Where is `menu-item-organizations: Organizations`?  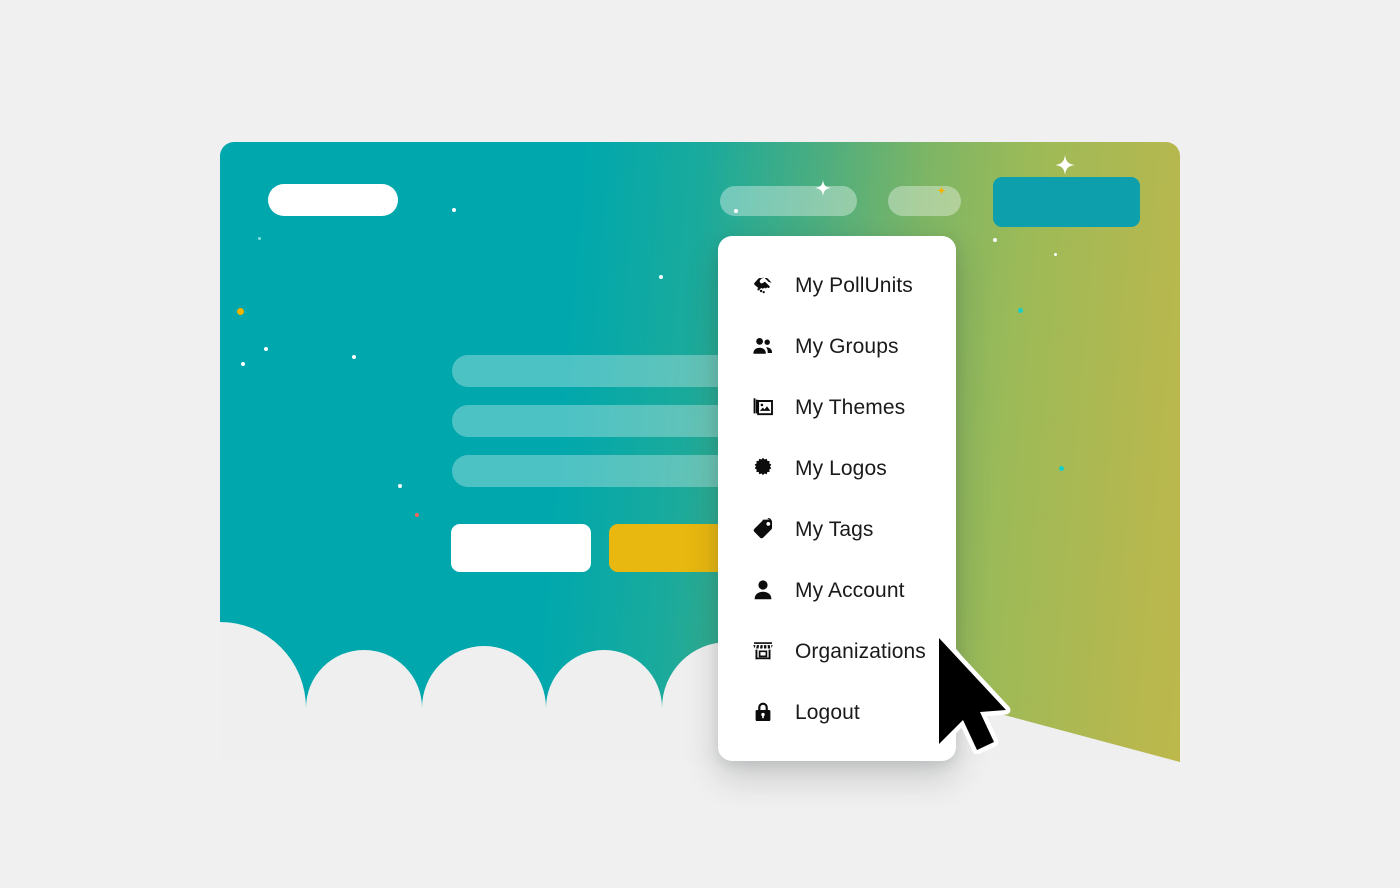
menu-item-organizations: Organizations is located at coordinates (837, 651).